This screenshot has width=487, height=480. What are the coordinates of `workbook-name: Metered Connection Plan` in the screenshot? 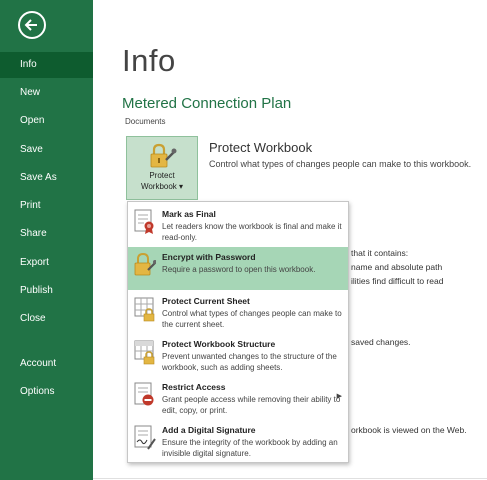 It's located at (207, 103).